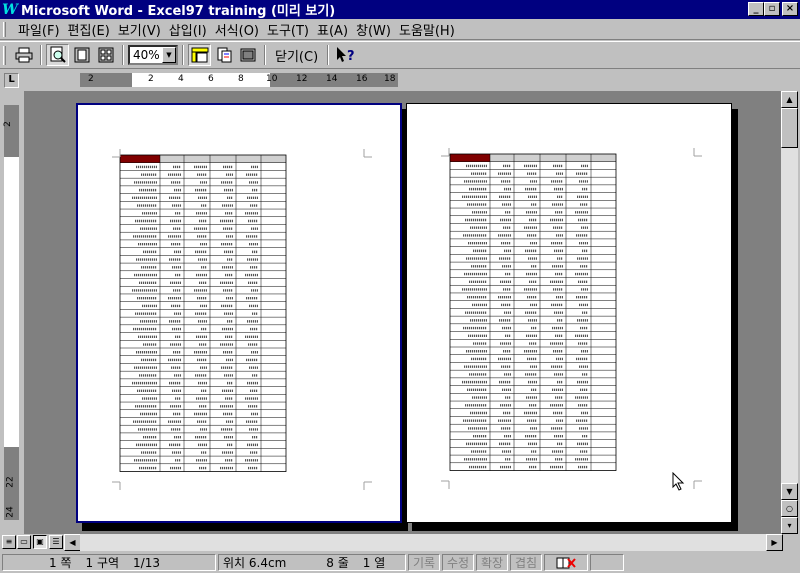 The image size is (800, 573). I want to click on horizontal-ruler-row: L 2 2 4 6 8 10 12 14 16 18, so click(400, 80).